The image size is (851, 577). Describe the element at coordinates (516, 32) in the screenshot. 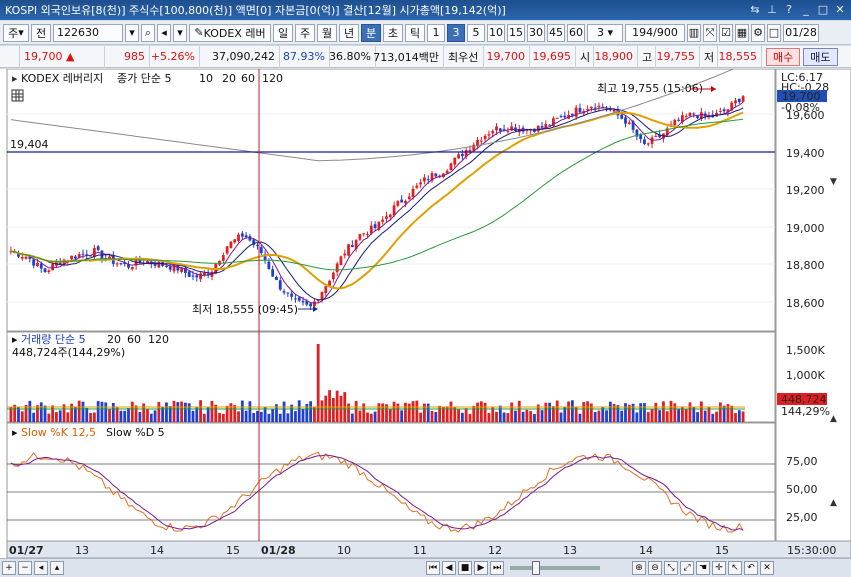

I see `interval-15: 15` at that location.